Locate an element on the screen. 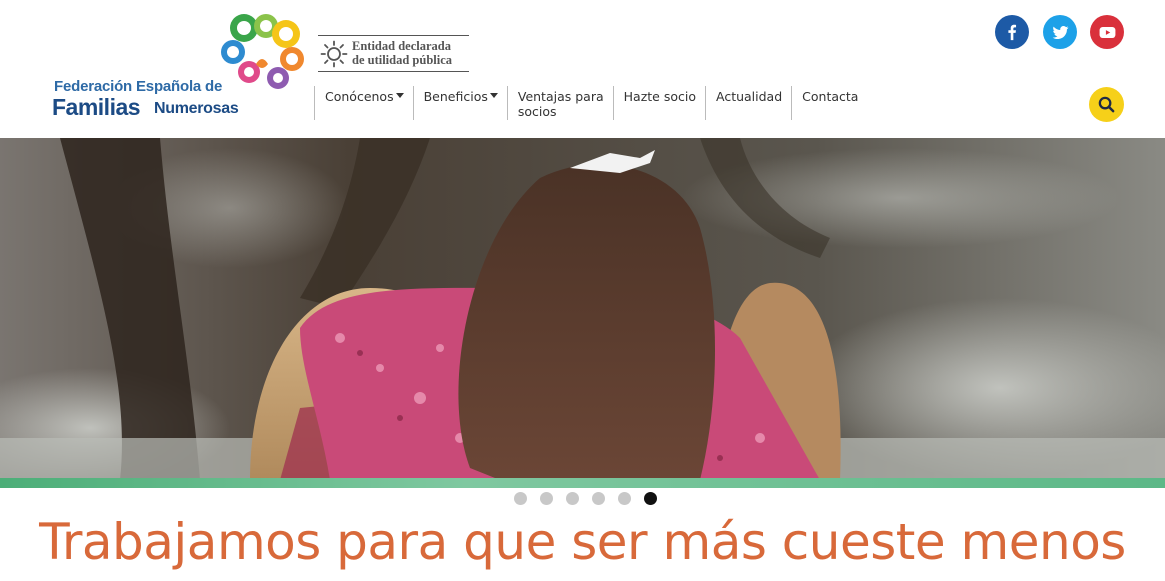 This screenshot has height=581, width=1165. nav-item-ventajas-socios: Ventajas para socios is located at coordinates (559, 103).